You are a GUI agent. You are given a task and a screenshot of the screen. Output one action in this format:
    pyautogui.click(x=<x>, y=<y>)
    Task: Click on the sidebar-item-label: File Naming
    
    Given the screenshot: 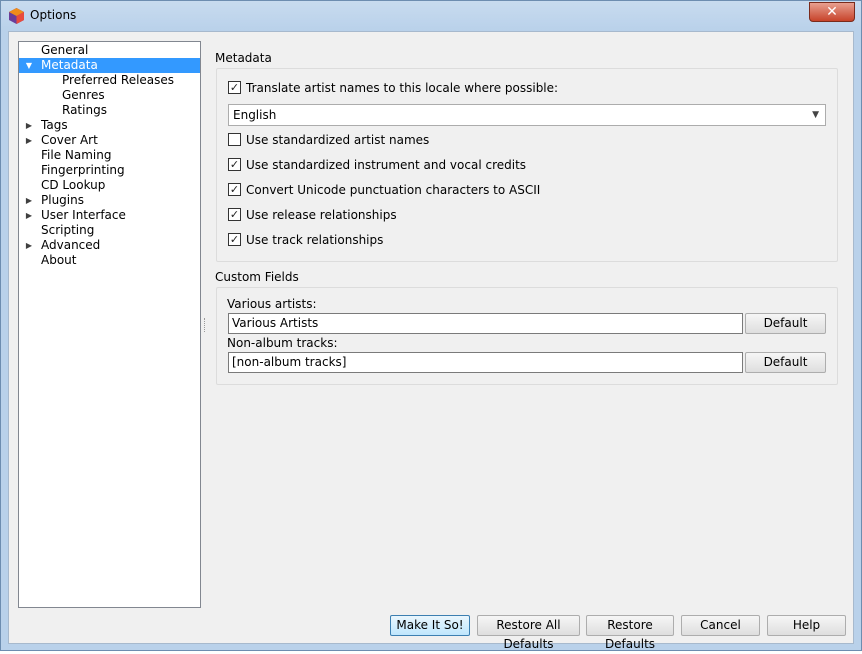 What is the action you would take?
    pyautogui.click(x=76, y=155)
    